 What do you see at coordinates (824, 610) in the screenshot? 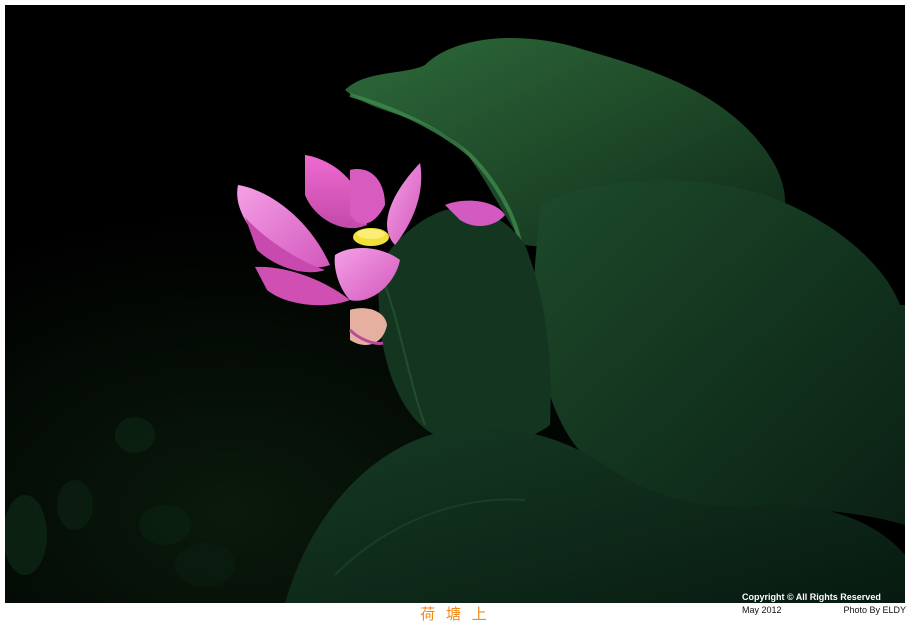
I see `photo-meta: May 2012 Photo By ELDY` at bounding box center [824, 610].